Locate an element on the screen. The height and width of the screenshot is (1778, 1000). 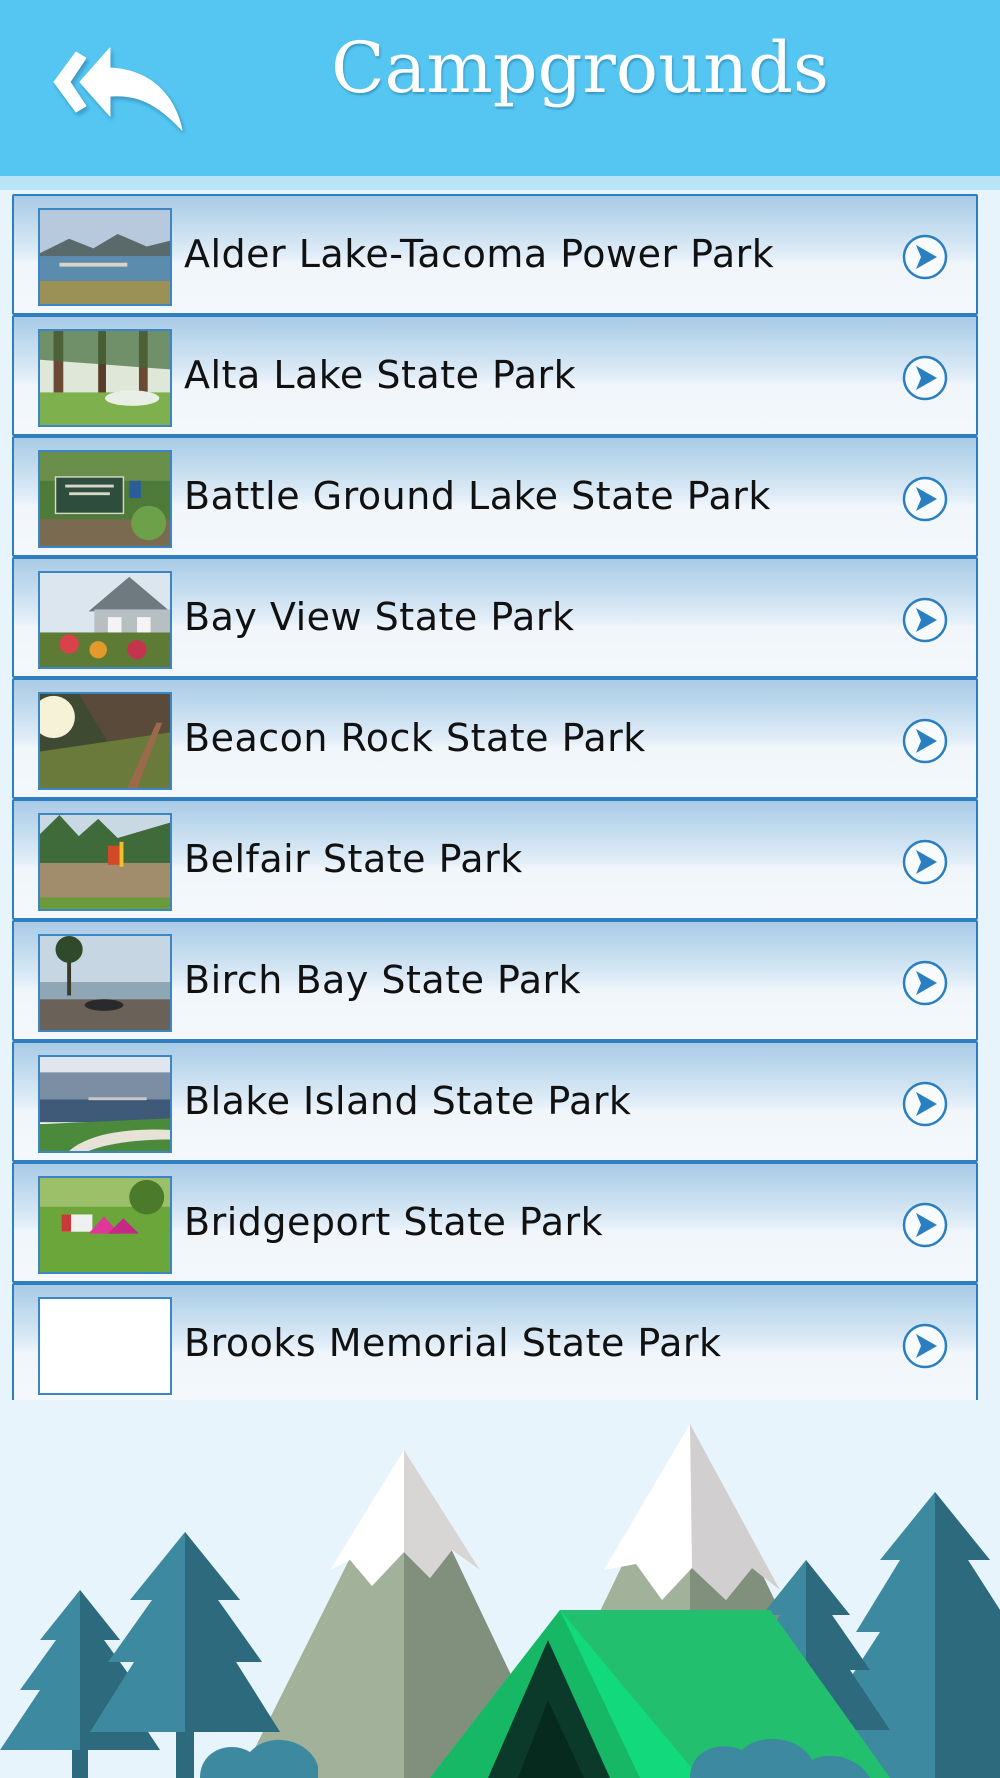
list-item: Bay View State Park is located at coordinates (495, 617).